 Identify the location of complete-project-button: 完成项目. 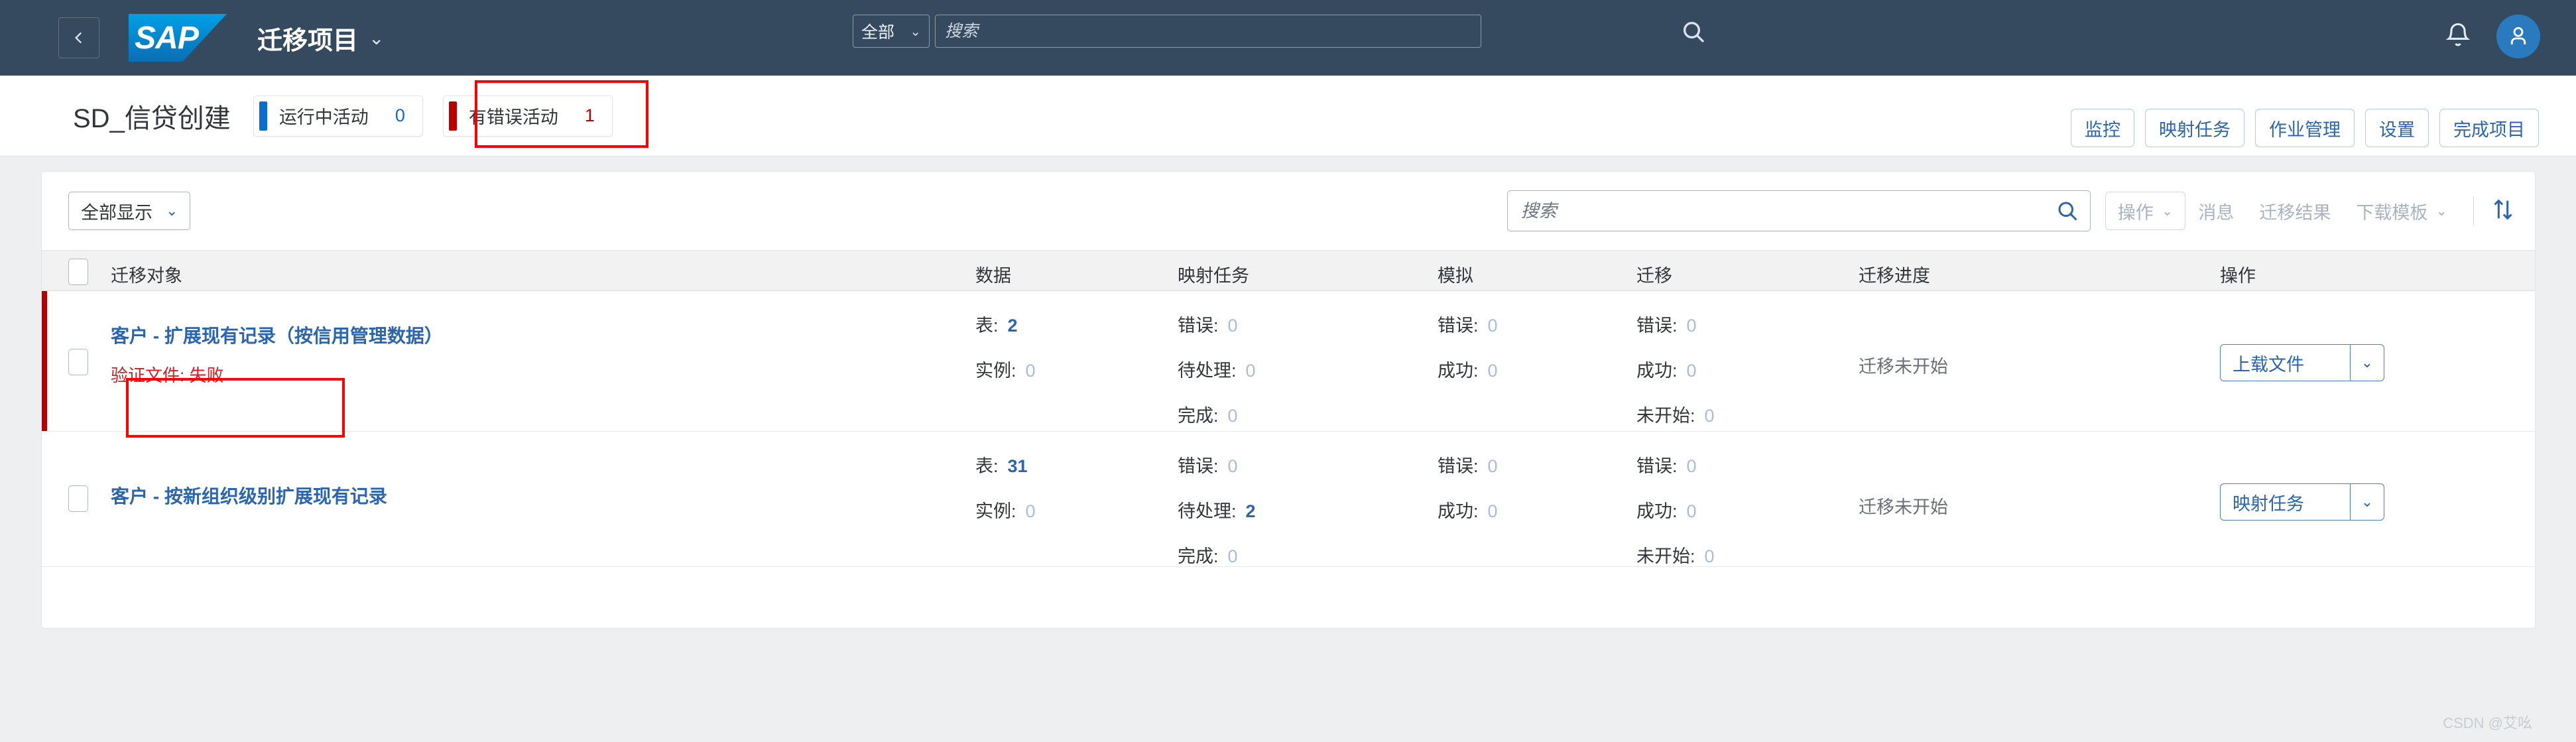
(2489, 128).